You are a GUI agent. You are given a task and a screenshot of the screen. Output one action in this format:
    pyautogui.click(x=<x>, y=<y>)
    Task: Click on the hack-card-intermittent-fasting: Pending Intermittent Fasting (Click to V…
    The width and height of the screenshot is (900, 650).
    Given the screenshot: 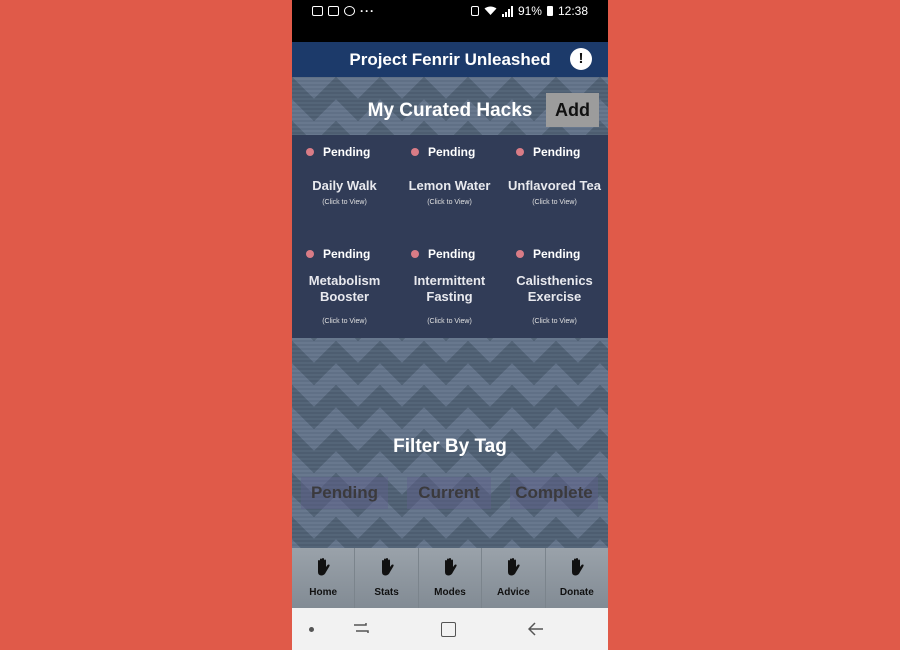 What is the action you would take?
    pyautogui.click(x=449, y=287)
    